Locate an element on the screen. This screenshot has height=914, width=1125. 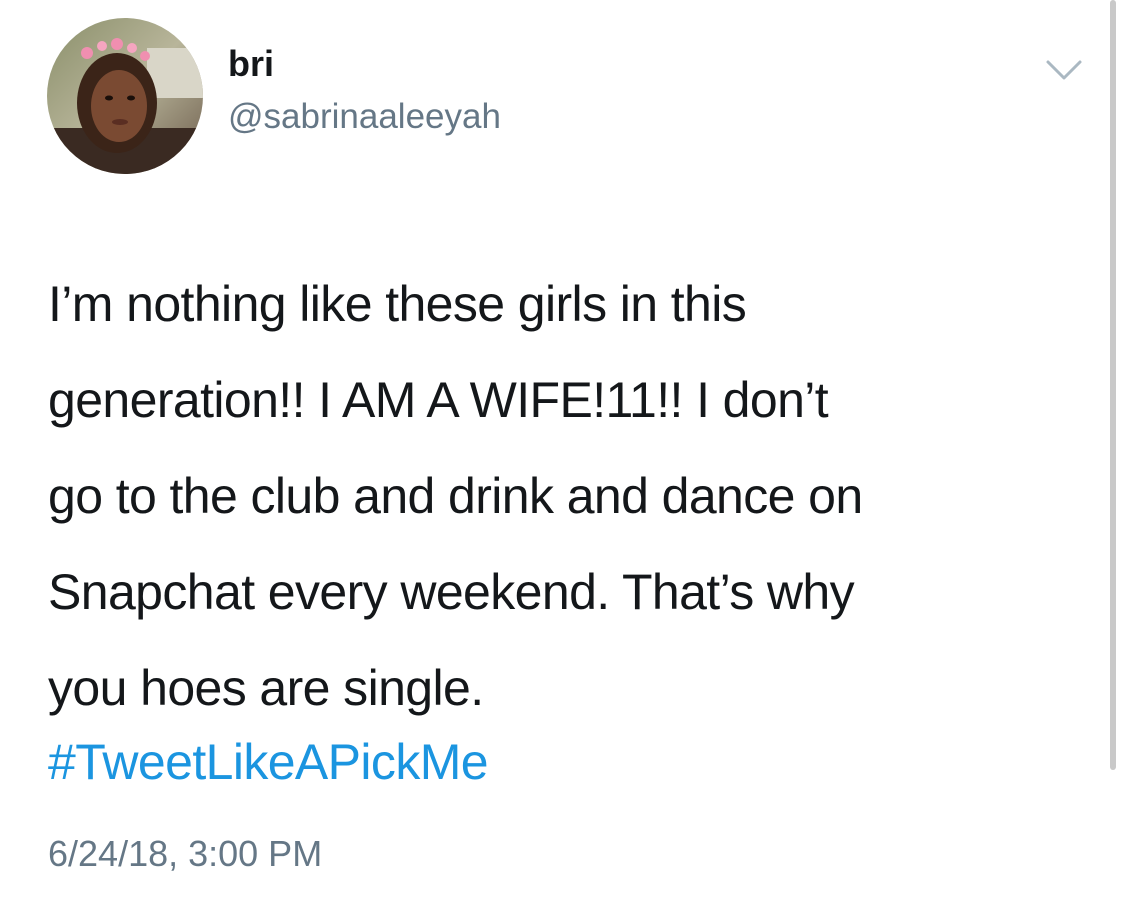
chevron-down-icon is located at coordinates (1064, 70).